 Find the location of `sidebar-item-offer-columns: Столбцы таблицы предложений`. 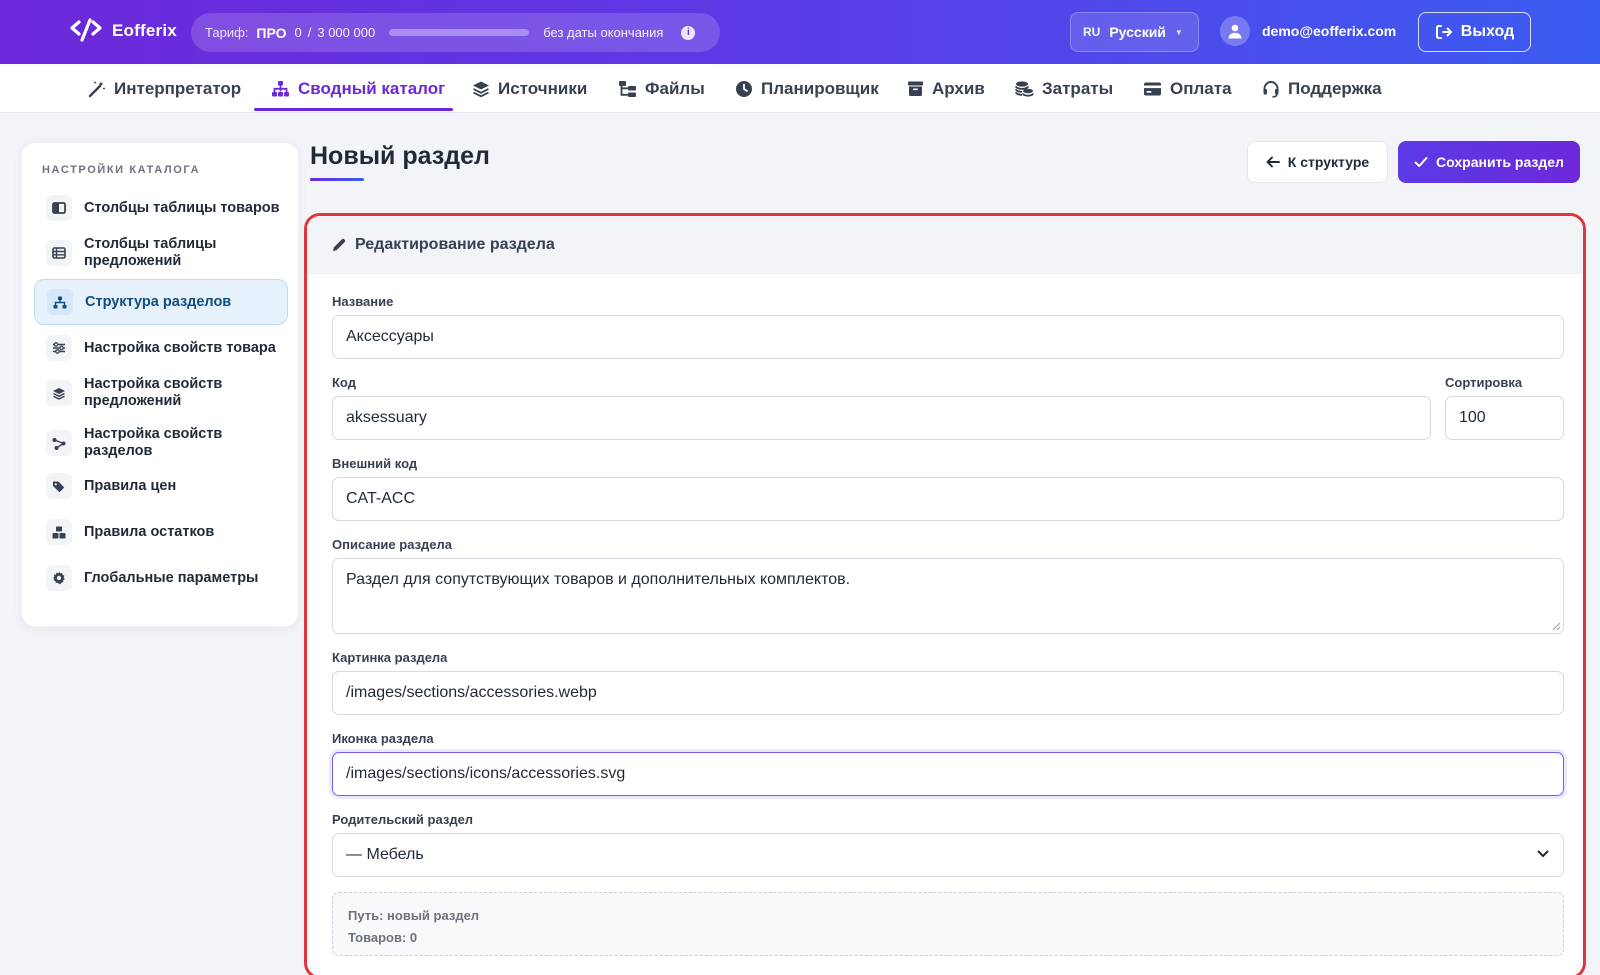

sidebar-item-offer-columns: Столбцы таблицы предложений is located at coordinates (161, 253).